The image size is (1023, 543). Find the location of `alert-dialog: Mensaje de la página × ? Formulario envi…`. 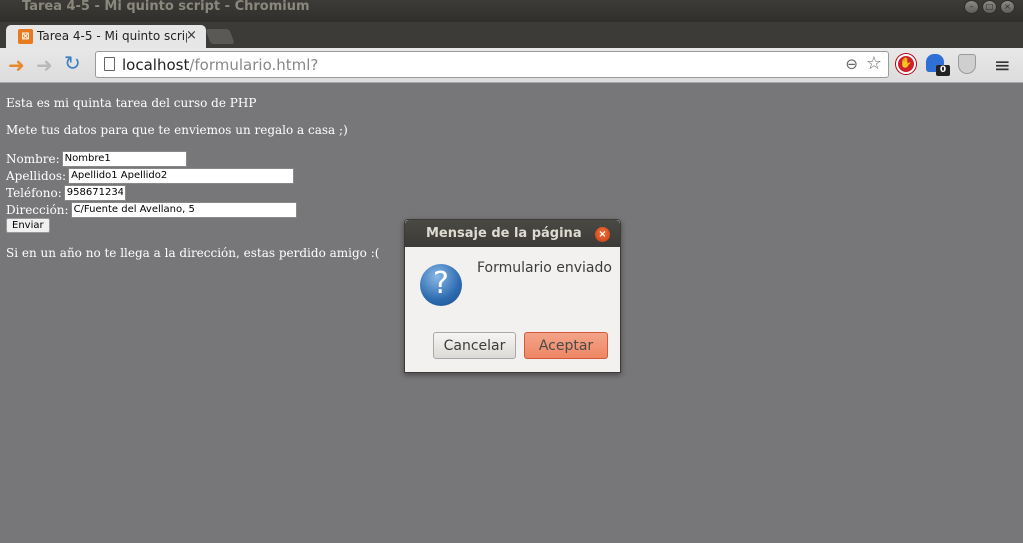

alert-dialog: Mensaje de la página × ? Formulario envi… is located at coordinates (512, 296).